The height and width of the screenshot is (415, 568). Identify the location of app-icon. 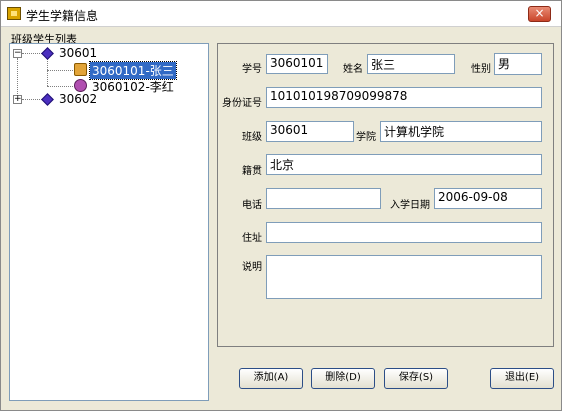
(14, 13).